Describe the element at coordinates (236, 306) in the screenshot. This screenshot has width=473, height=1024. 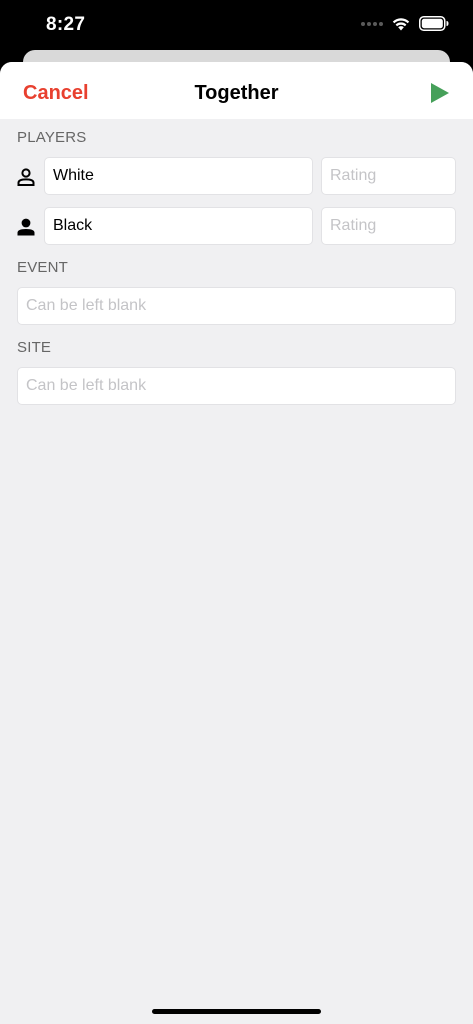
I see `event-field: Can be left blank` at that location.